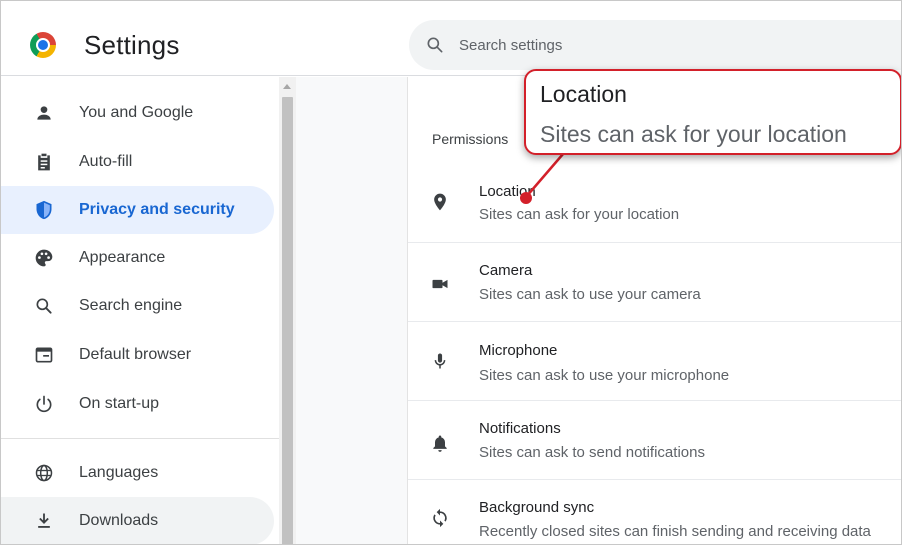 The width and height of the screenshot is (902, 545). Describe the element at coordinates (44, 210) in the screenshot. I see `shield-icon` at that location.